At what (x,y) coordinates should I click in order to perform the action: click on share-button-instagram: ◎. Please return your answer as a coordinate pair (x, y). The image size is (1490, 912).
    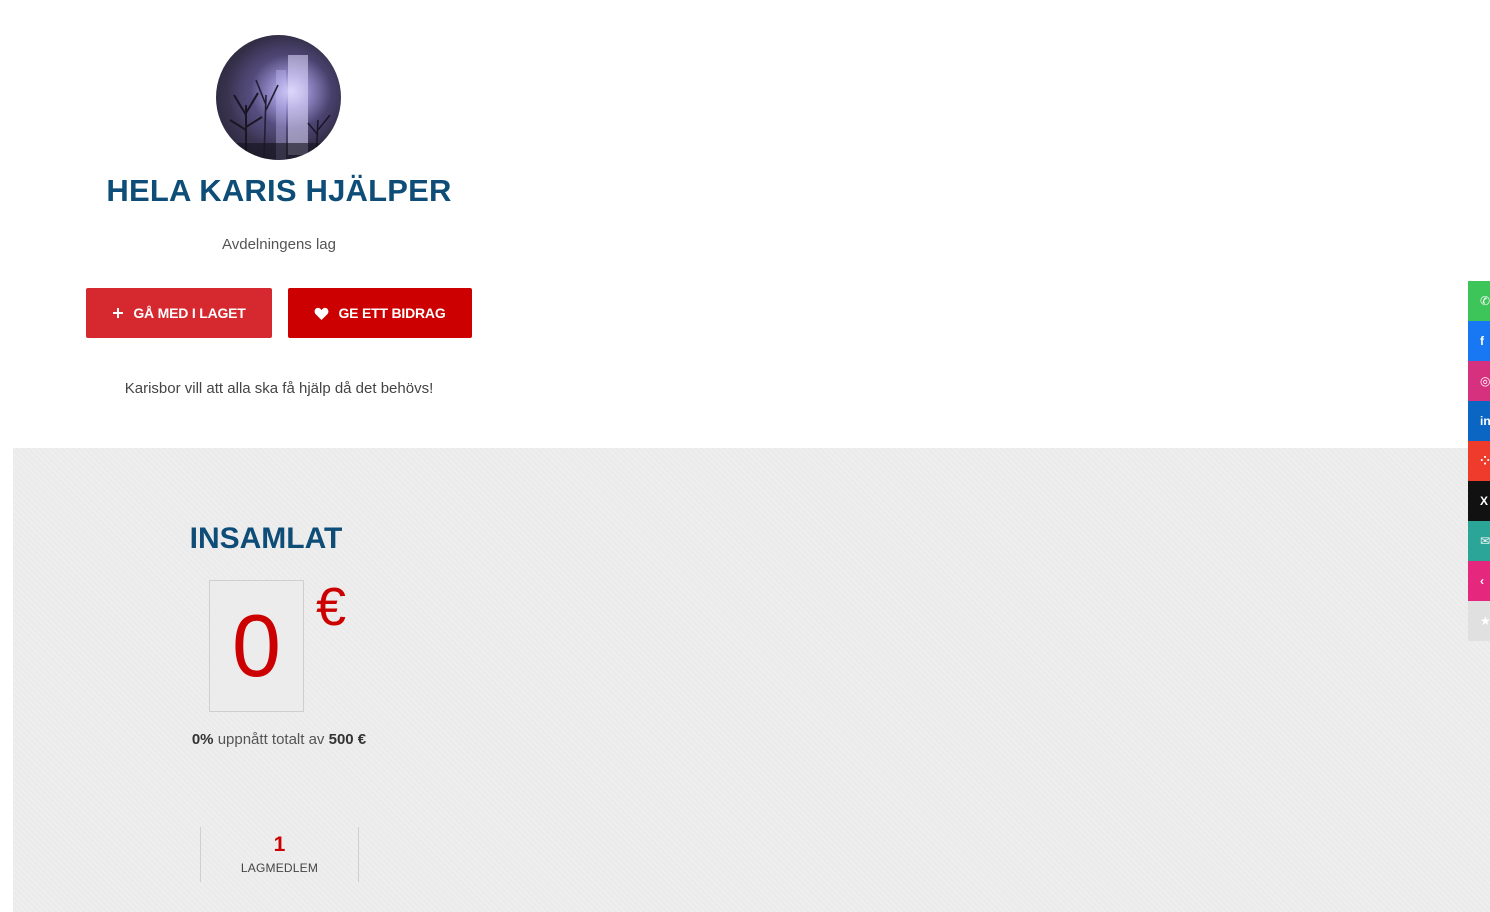
    Looking at the image, I should click on (1479, 381).